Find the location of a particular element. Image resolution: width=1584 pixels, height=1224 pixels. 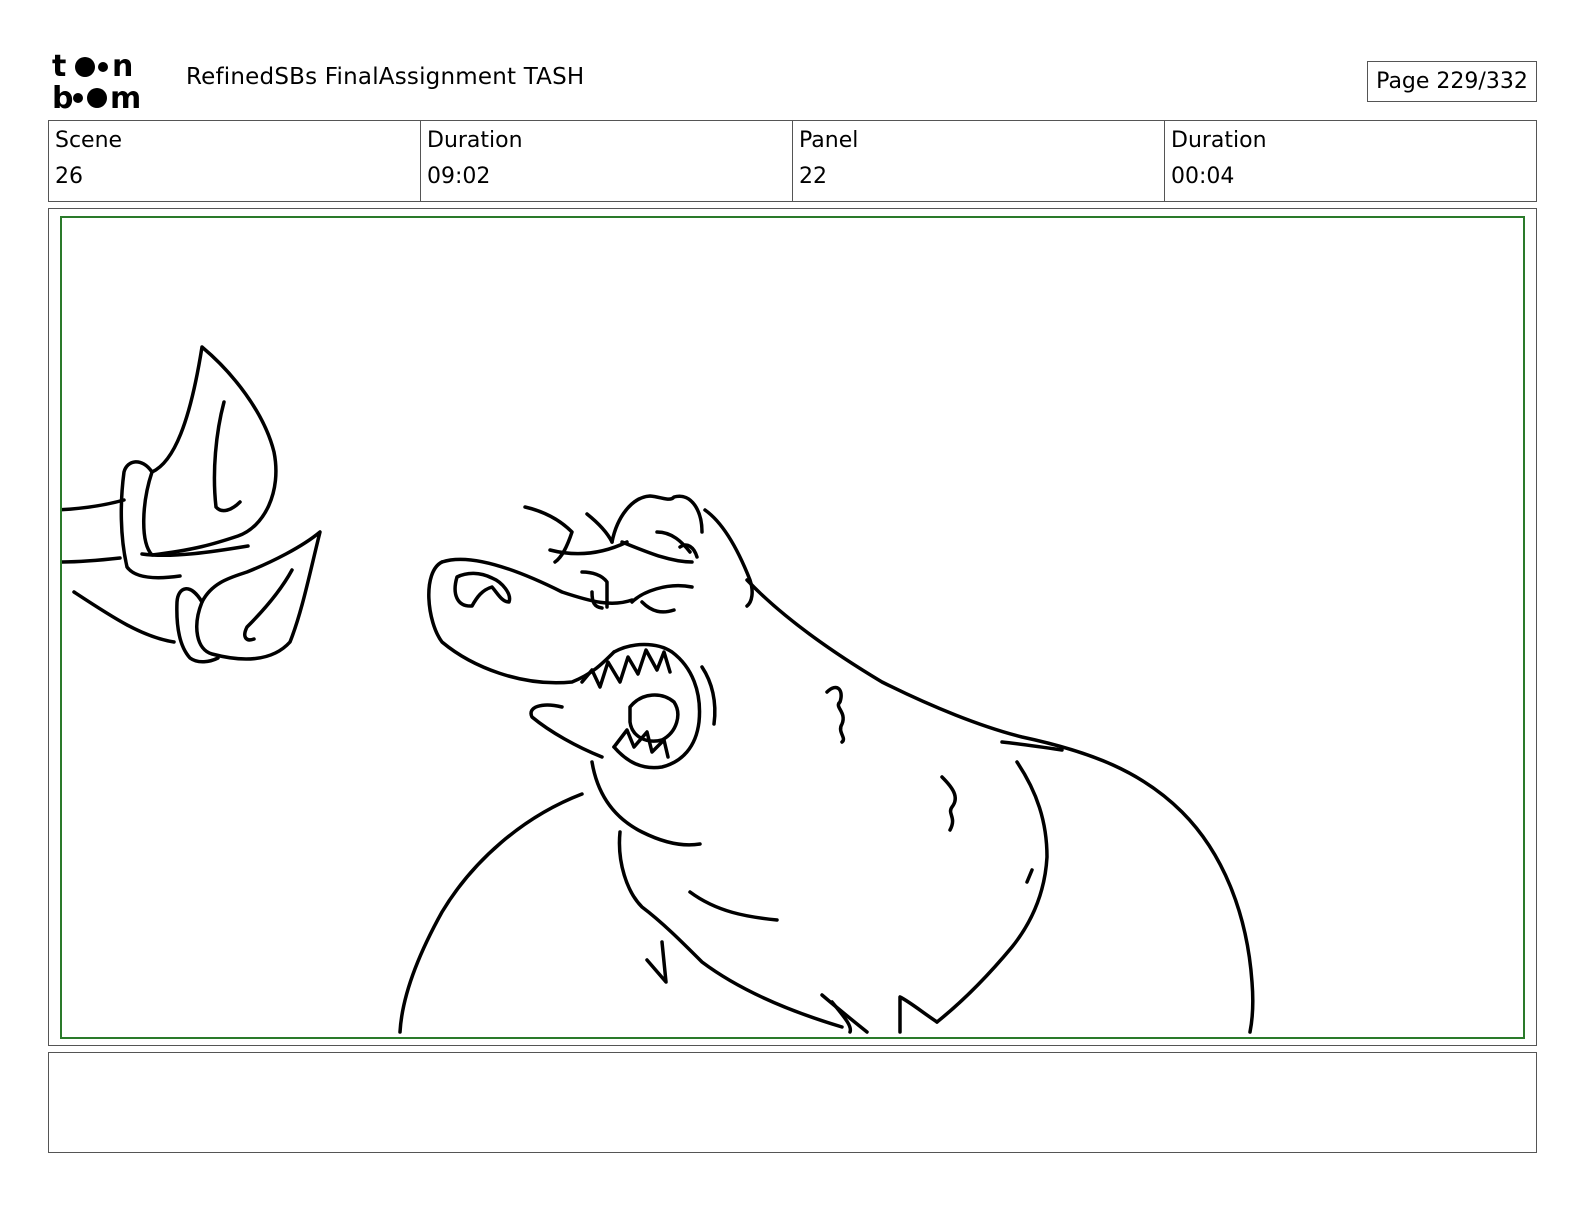

panel-label: Panel is located at coordinates (829, 140).